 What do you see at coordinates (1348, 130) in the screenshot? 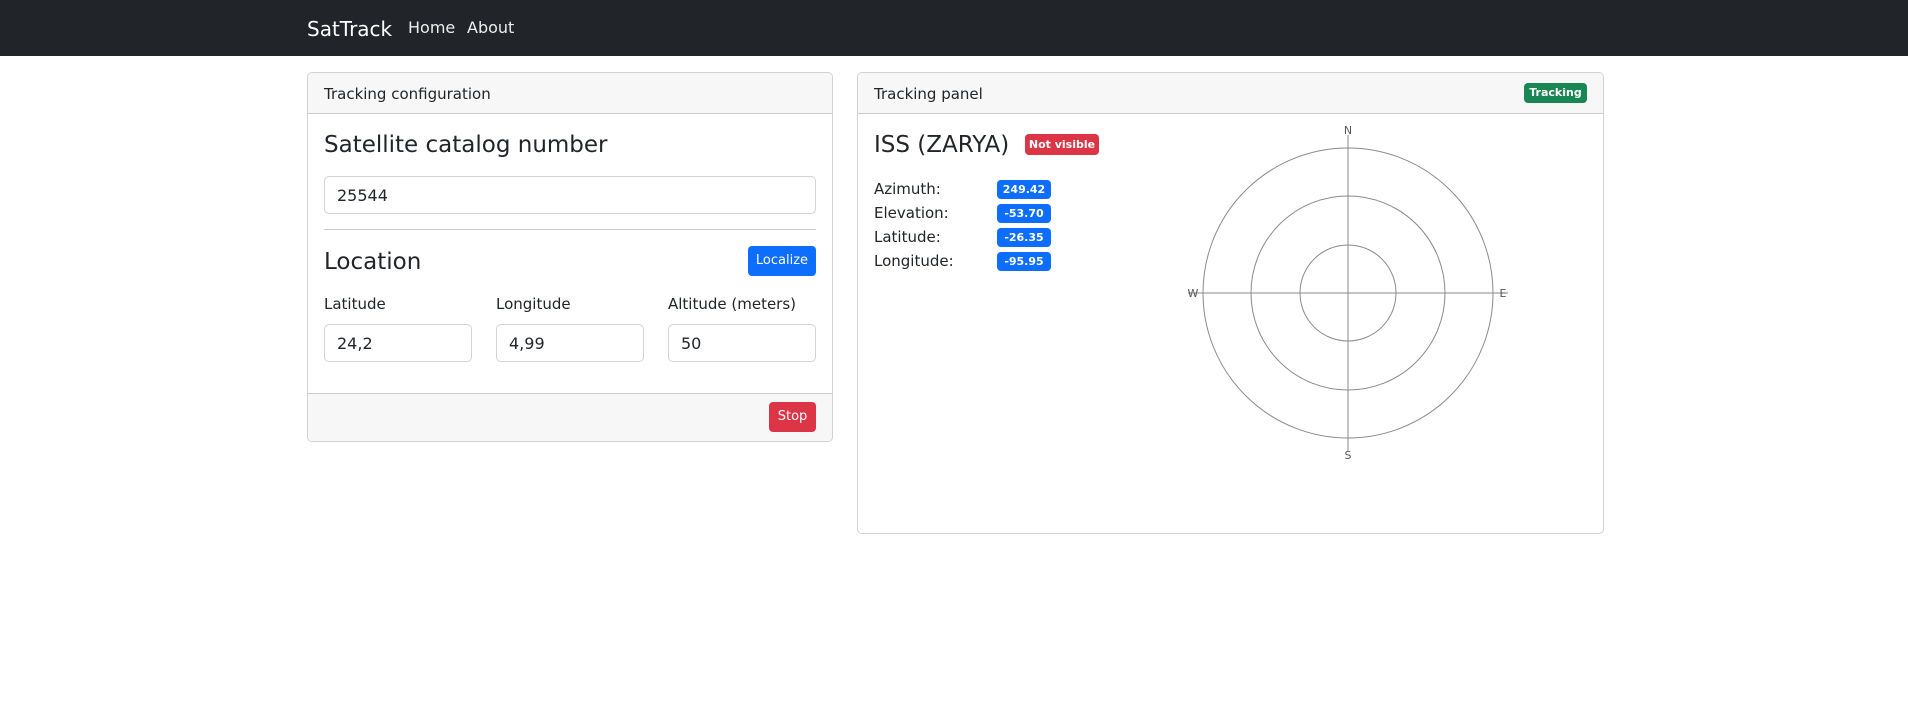
I see `direction-label-n: N` at bounding box center [1348, 130].